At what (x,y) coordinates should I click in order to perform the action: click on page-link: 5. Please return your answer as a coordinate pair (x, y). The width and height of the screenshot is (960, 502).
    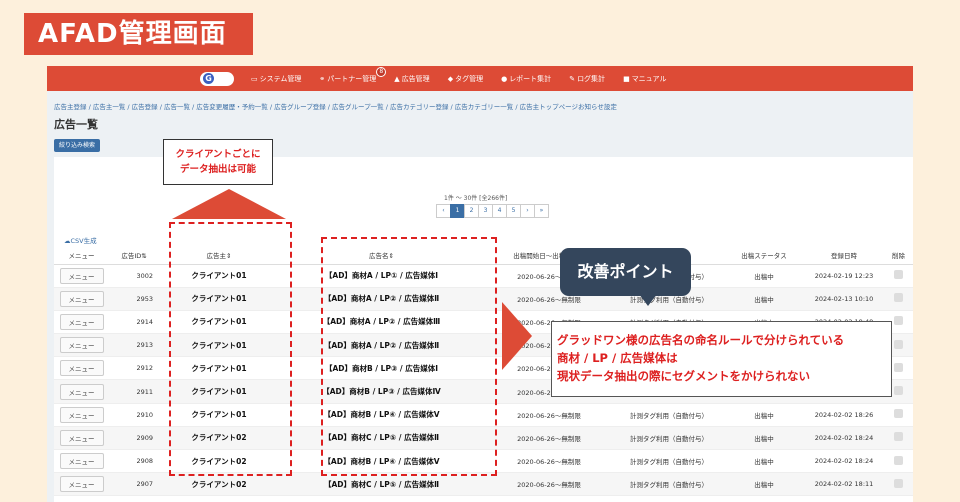
    Looking at the image, I should click on (513, 211).